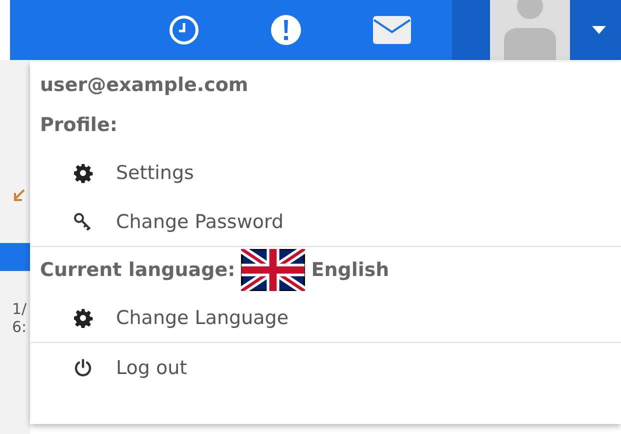 This screenshot has height=434, width=621. What do you see at coordinates (530, 30) in the screenshot?
I see `avatar-icon` at bounding box center [530, 30].